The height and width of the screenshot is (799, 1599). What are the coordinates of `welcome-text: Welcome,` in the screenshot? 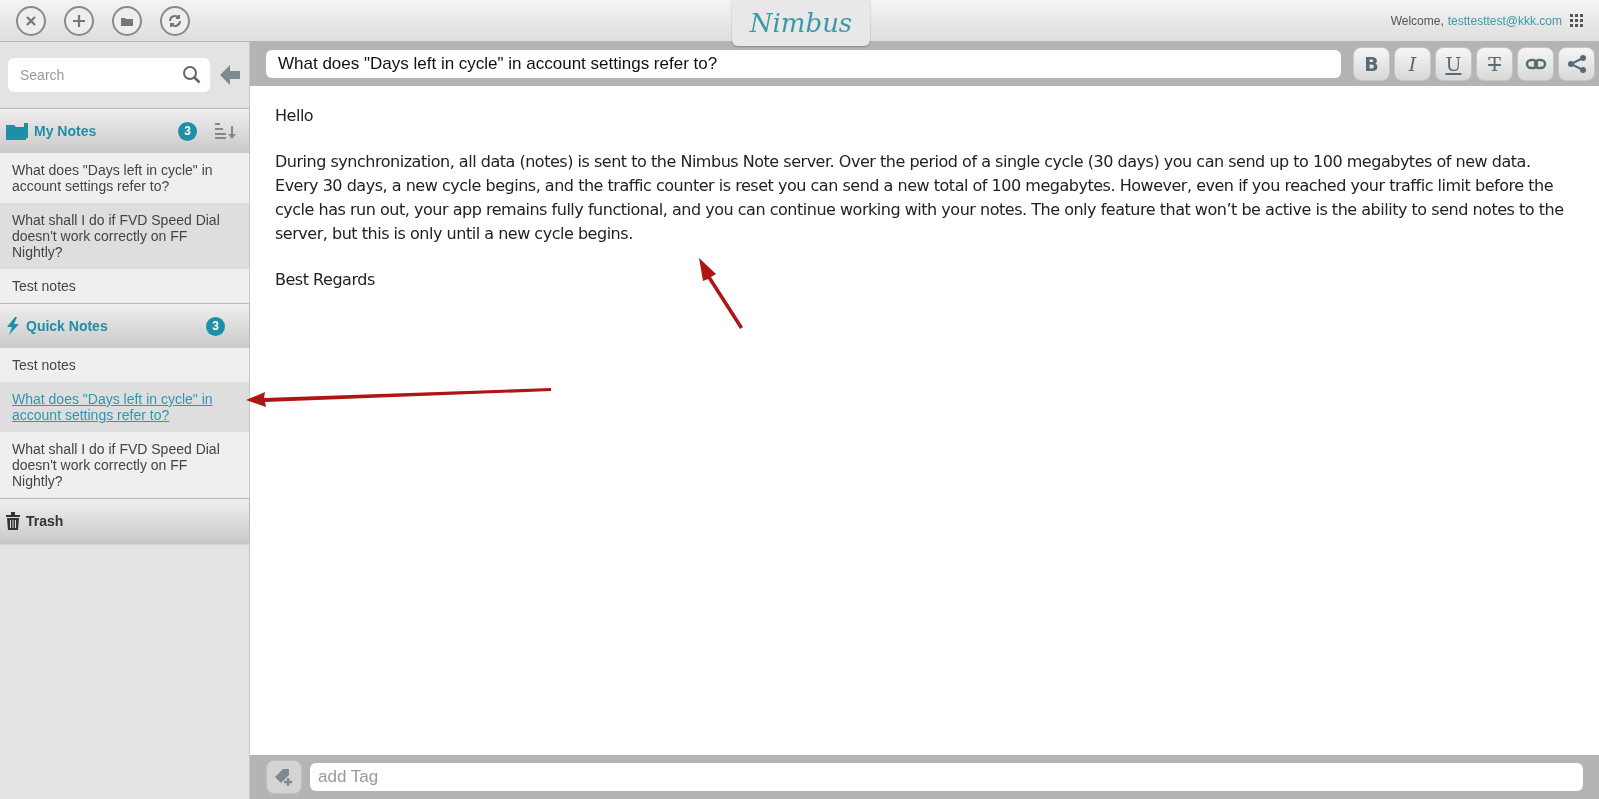 It's located at (1417, 21).